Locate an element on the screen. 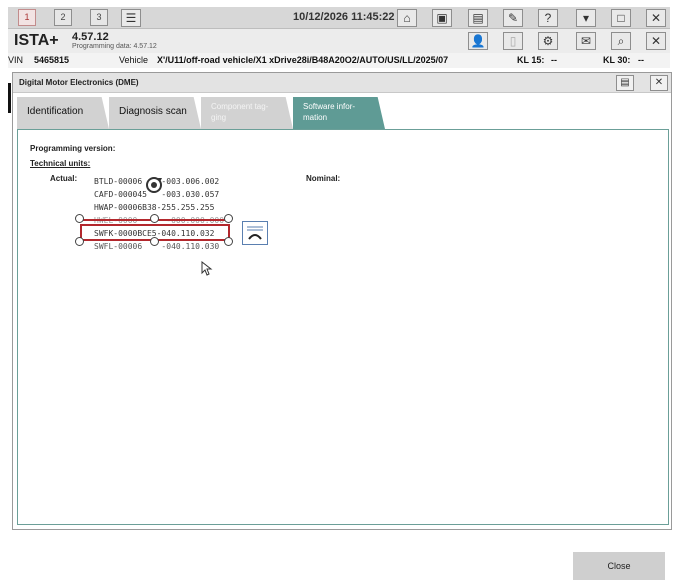 The image size is (673, 580). left-edge-marker is located at coordinates (9, 98).